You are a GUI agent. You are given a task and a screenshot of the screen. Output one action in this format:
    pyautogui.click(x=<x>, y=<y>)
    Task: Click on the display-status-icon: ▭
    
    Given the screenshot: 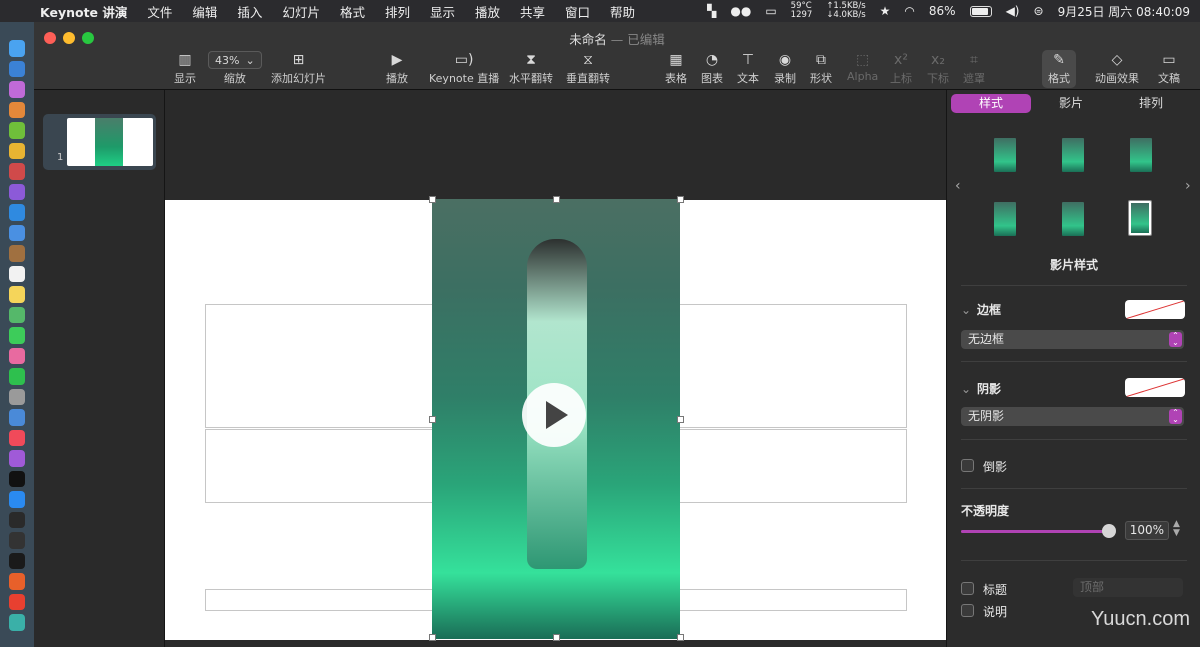 What is the action you would take?
    pyautogui.click(x=770, y=11)
    